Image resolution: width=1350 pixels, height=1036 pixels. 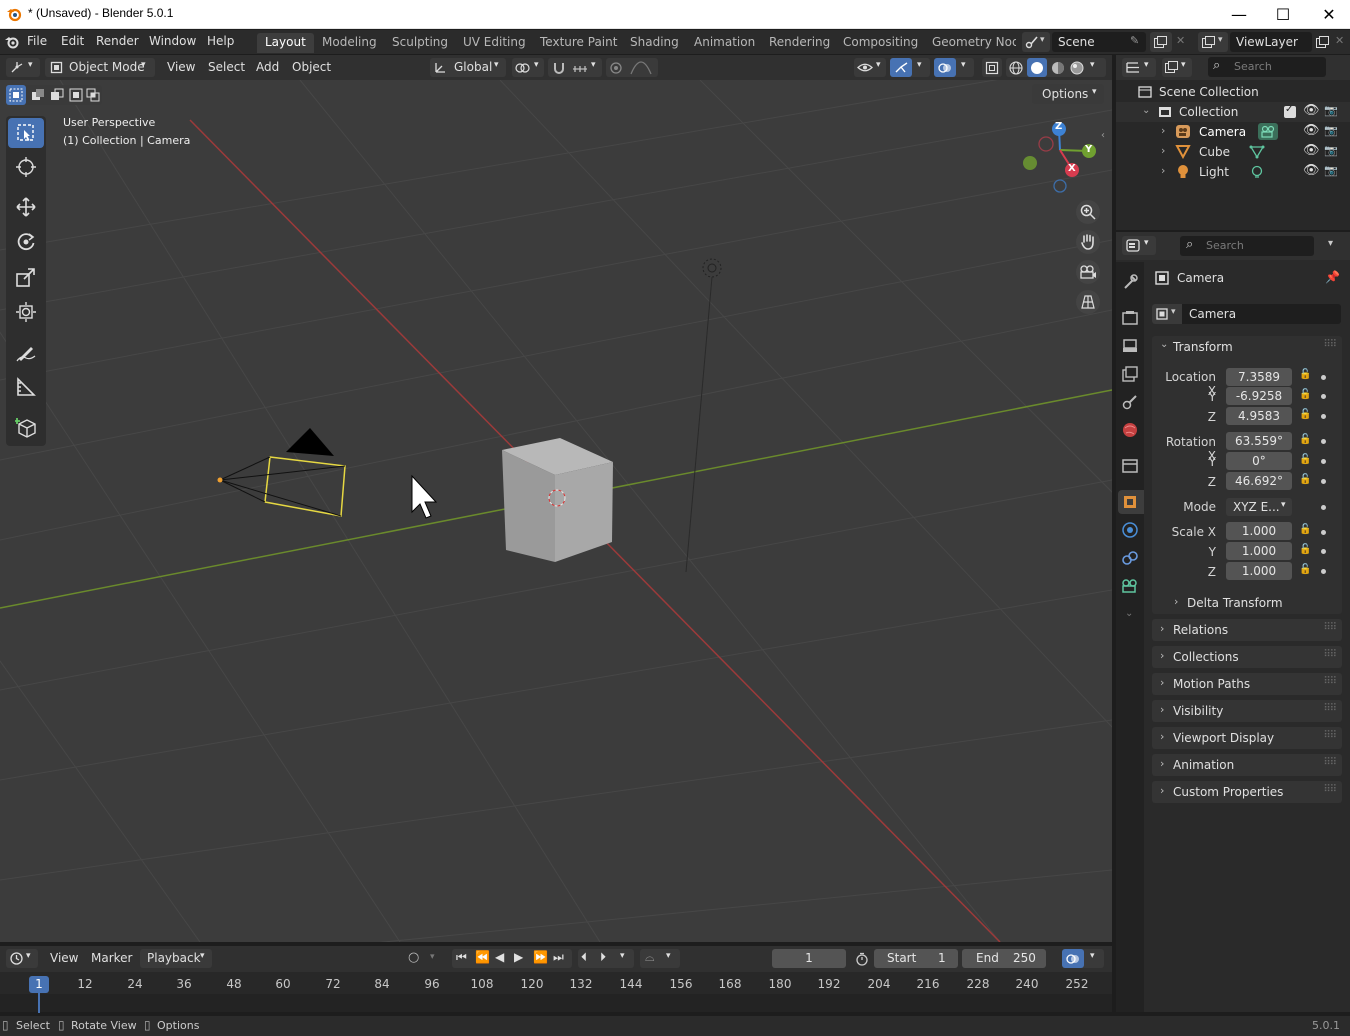 What do you see at coordinates (54, 95) in the screenshot?
I see `selection-mode-buttons` at bounding box center [54, 95].